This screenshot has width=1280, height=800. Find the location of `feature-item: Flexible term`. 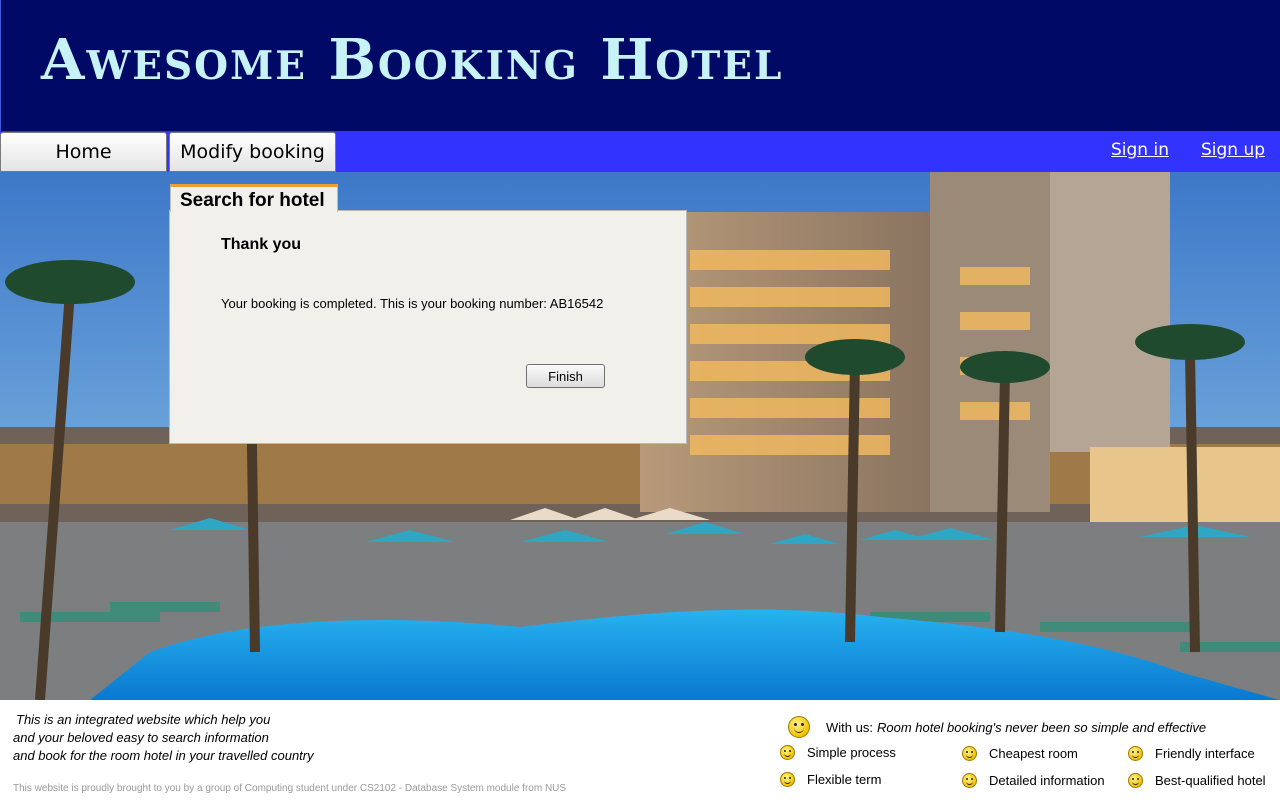

feature-item: Flexible term is located at coordinates (830, 779).